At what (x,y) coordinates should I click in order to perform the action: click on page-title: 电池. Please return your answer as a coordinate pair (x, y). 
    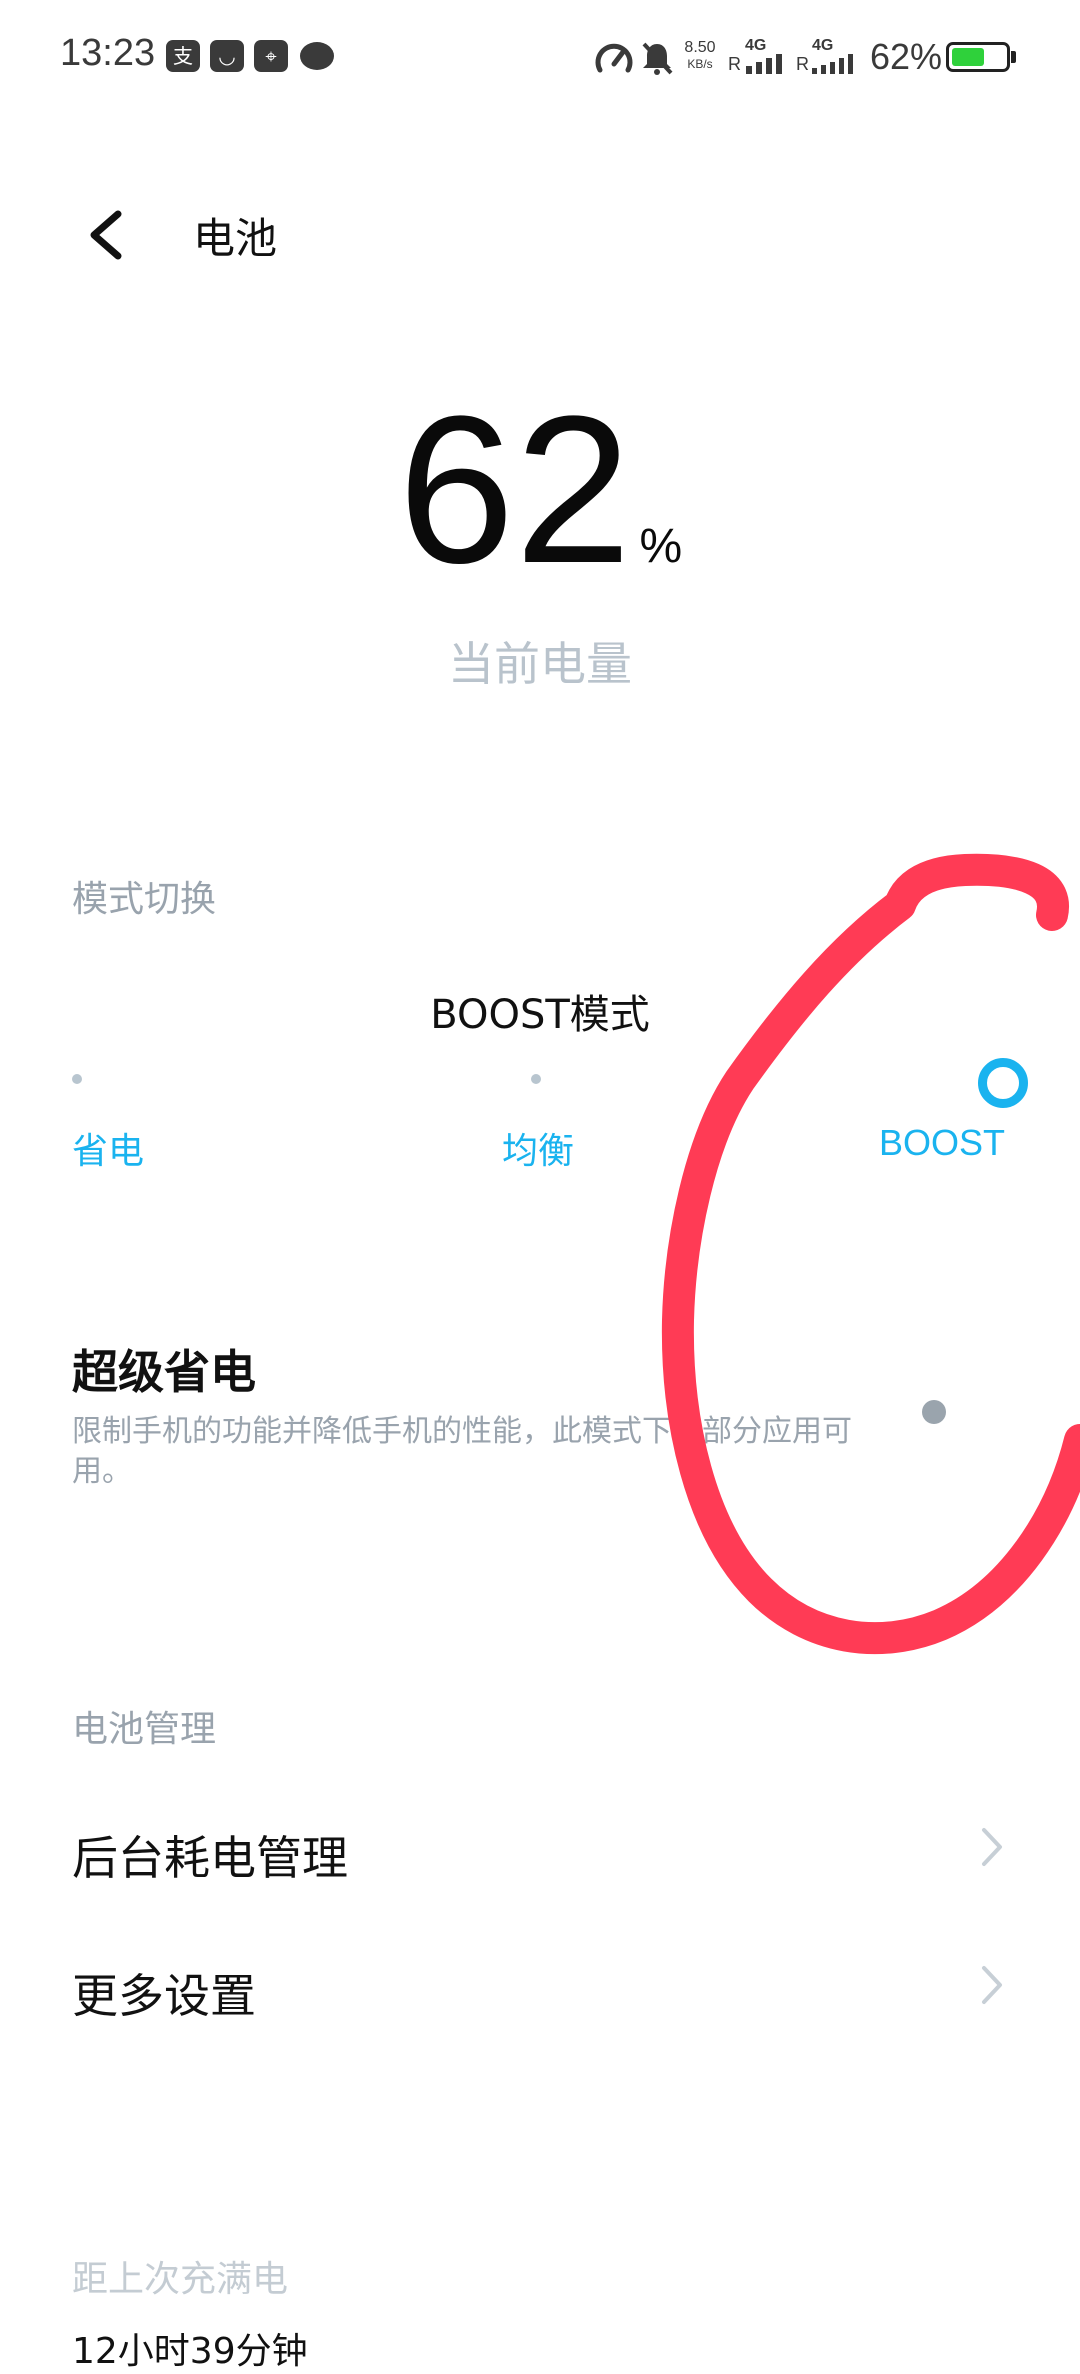
    Looking at the image, I should click on (235, 238).